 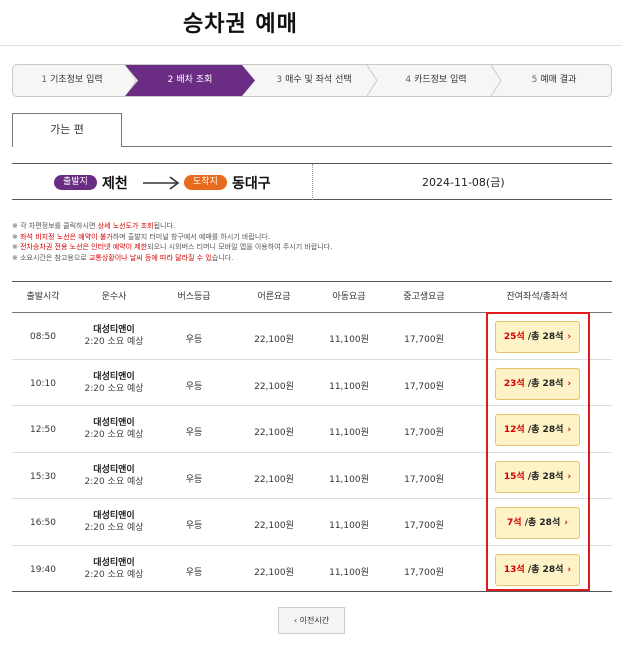 What do you see at coordinates (16, 236) in the screenshot?
I see `notice-text: ※` at bounding box center [16, 236].